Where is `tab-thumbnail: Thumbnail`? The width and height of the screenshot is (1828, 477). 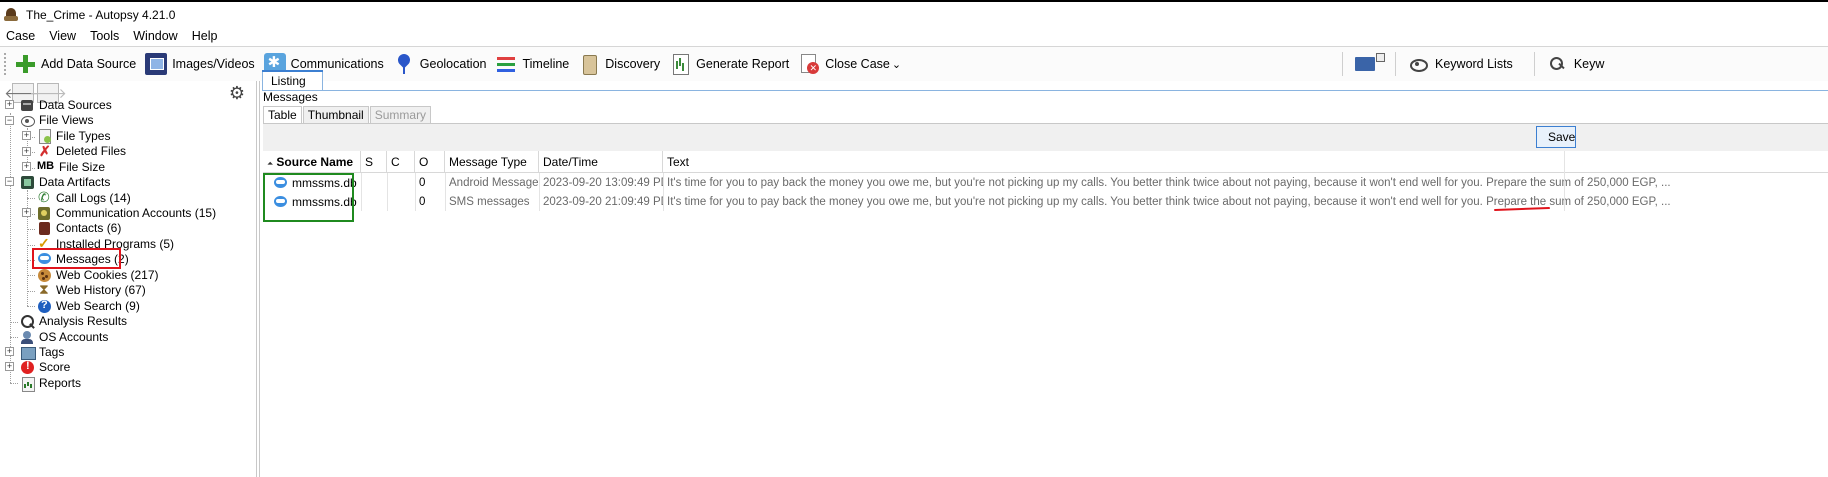
tab-thumbnail: Thumbnail is located at coordinates (335, 115).